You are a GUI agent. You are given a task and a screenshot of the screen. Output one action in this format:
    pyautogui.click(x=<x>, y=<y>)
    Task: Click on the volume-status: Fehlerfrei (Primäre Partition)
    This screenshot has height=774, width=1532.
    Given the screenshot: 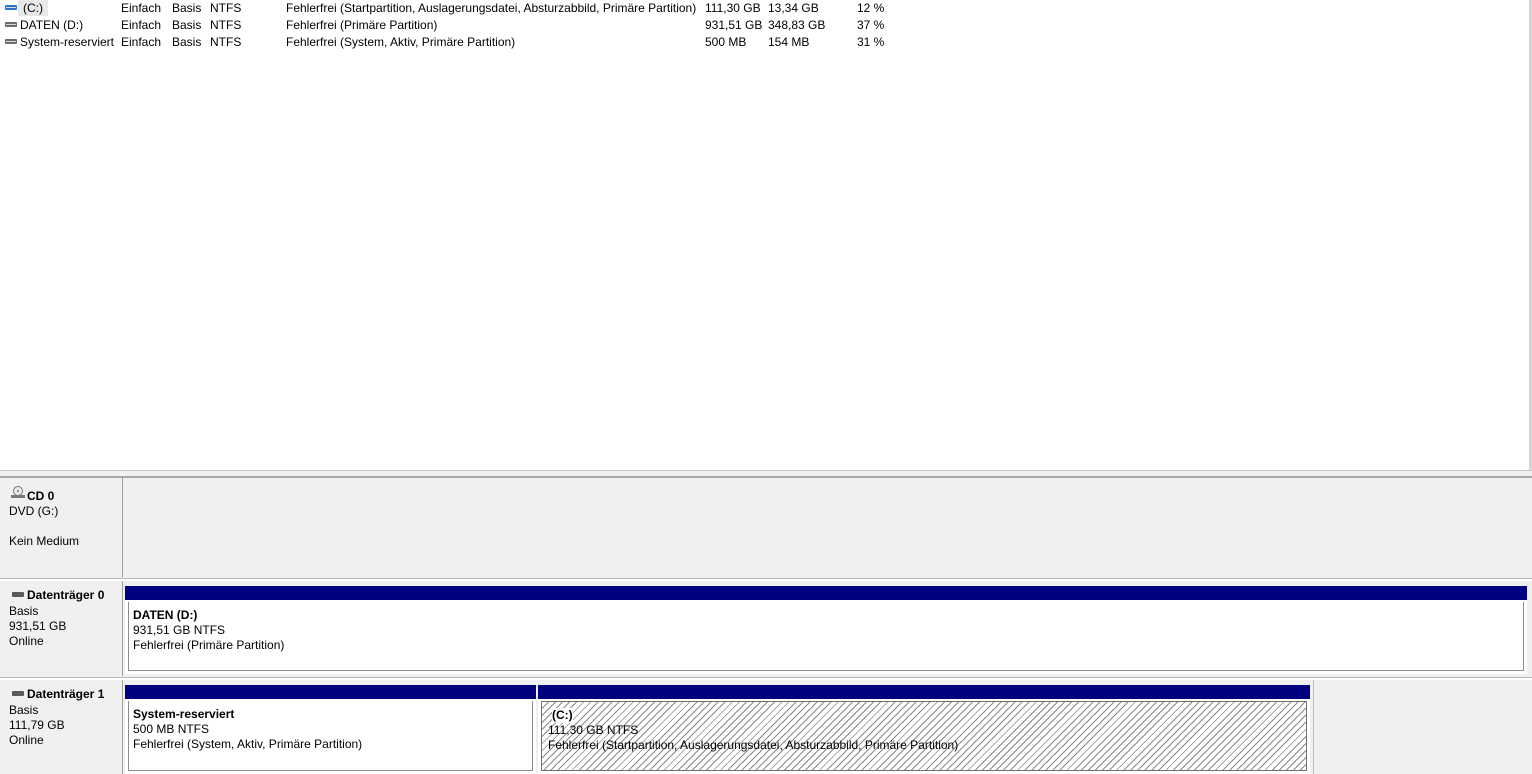 What is the action you would take?
    pyautogui.click(x=362, y=25)
    